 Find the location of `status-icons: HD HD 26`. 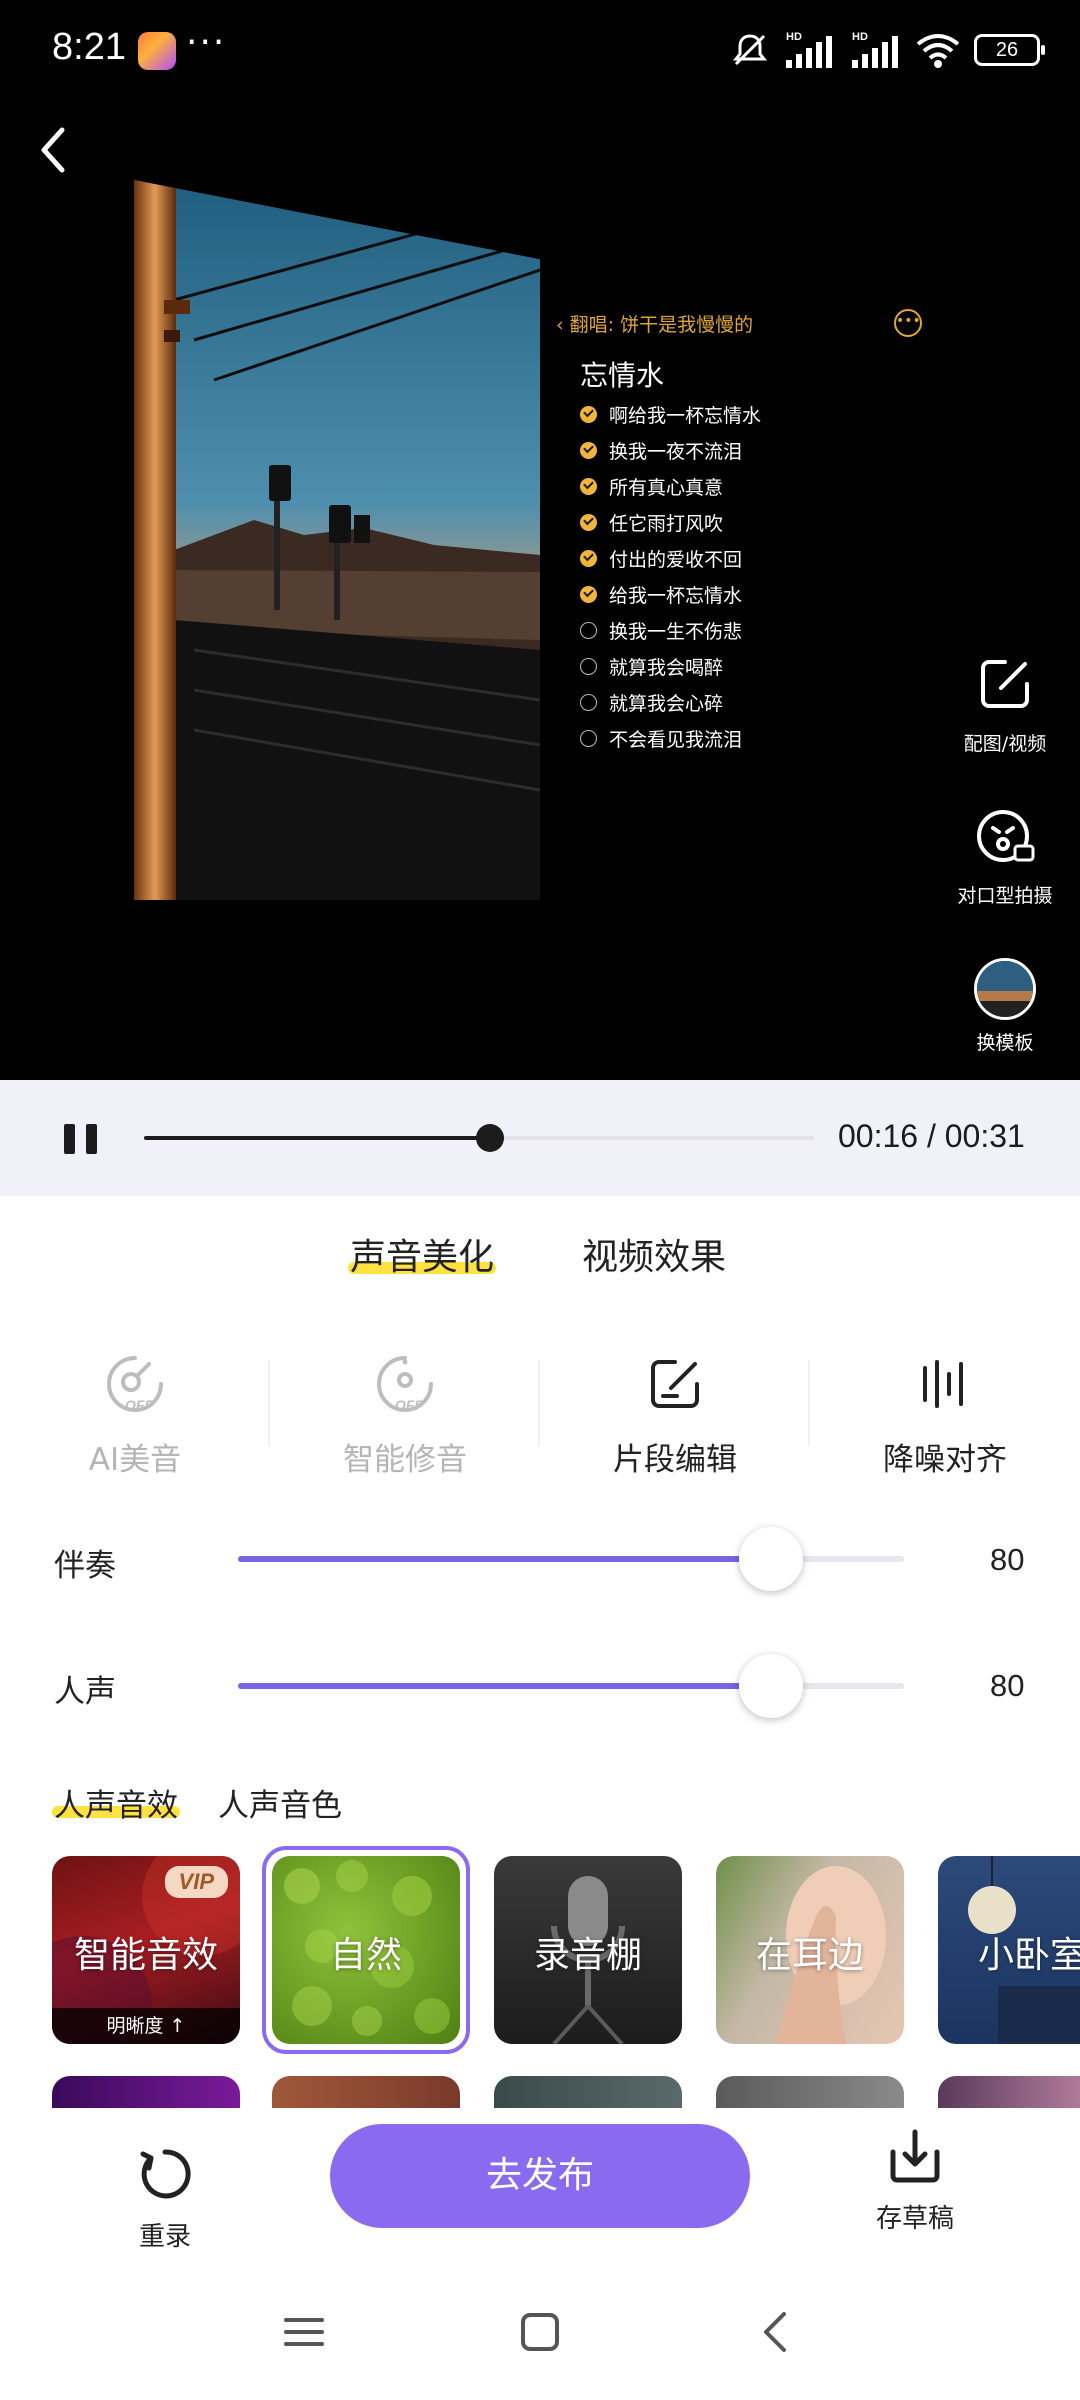

status-icons: HD HD 26 is located at coordinates (887, 50).